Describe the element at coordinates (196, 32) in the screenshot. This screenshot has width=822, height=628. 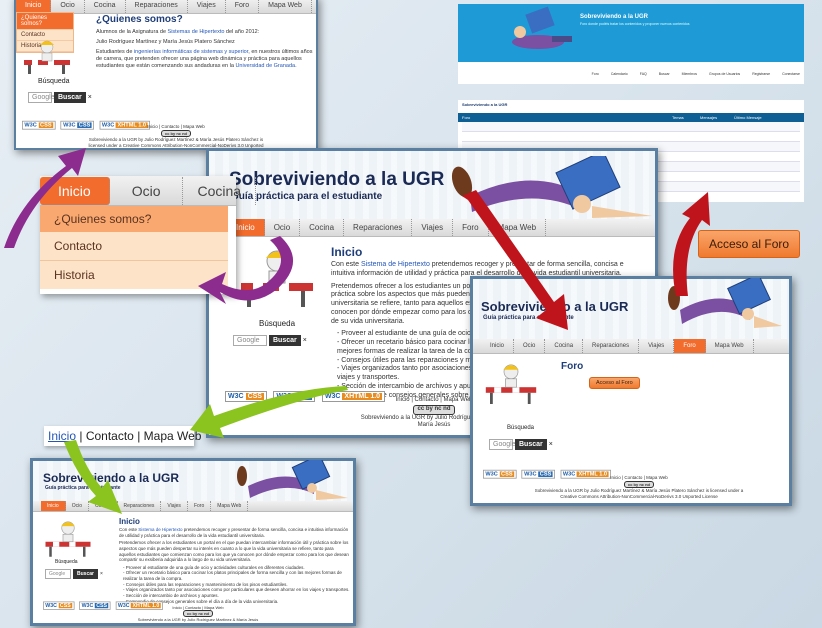
I see `hipertexto-link: Sistemas de Hipertexto` at that location.